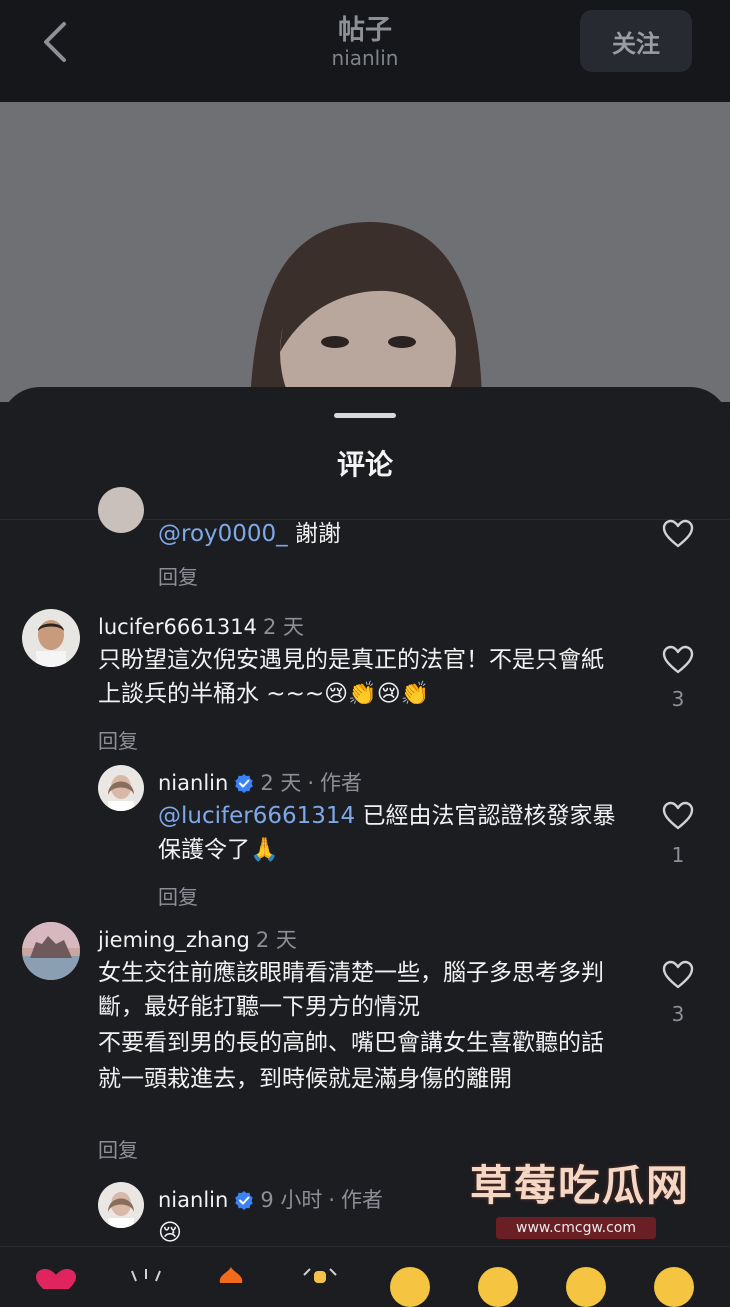 The height and width of the screenshot is (1307, 730). What do you see at coordinates (320, 1275) in the screenshot?
I see `hands-emoji-icon` at bounding box center [320, 1275].